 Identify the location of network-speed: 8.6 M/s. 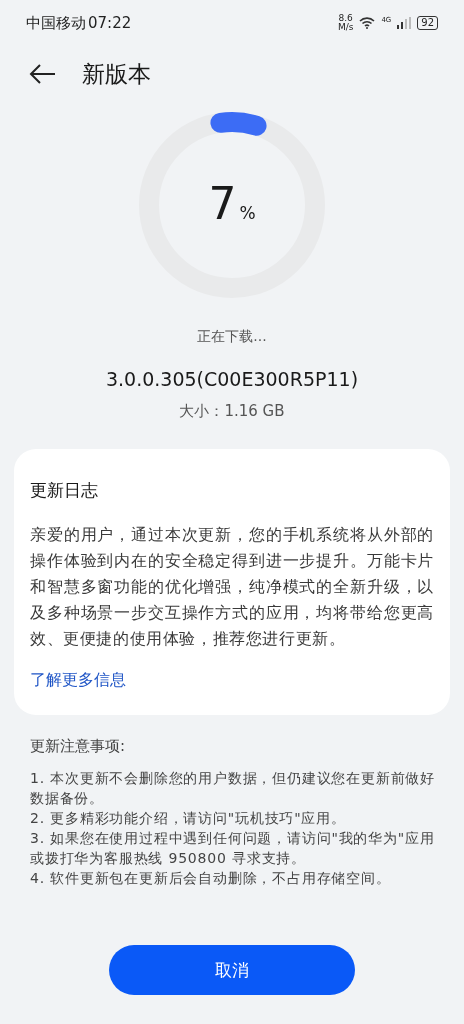
(345, 23).